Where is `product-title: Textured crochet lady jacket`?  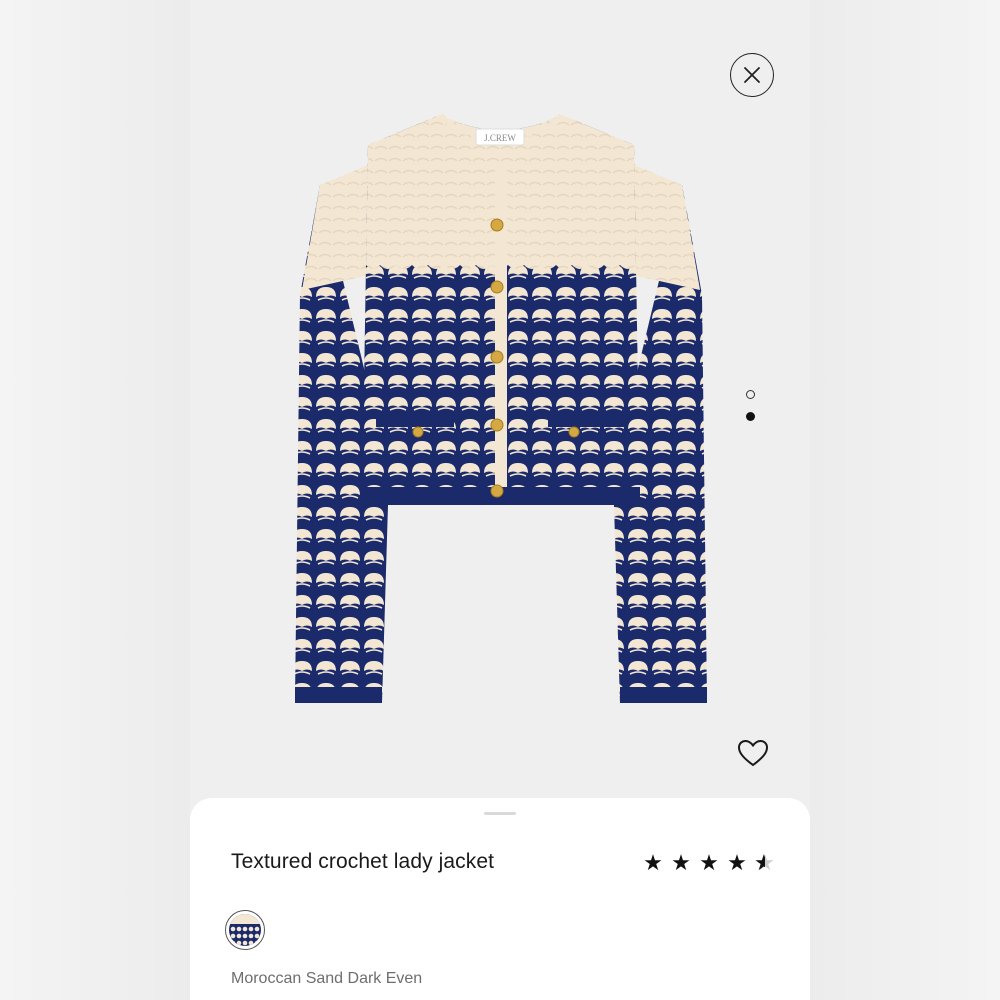 product-title: Textured crochet lady jacket is located at coordinates (363, 861).